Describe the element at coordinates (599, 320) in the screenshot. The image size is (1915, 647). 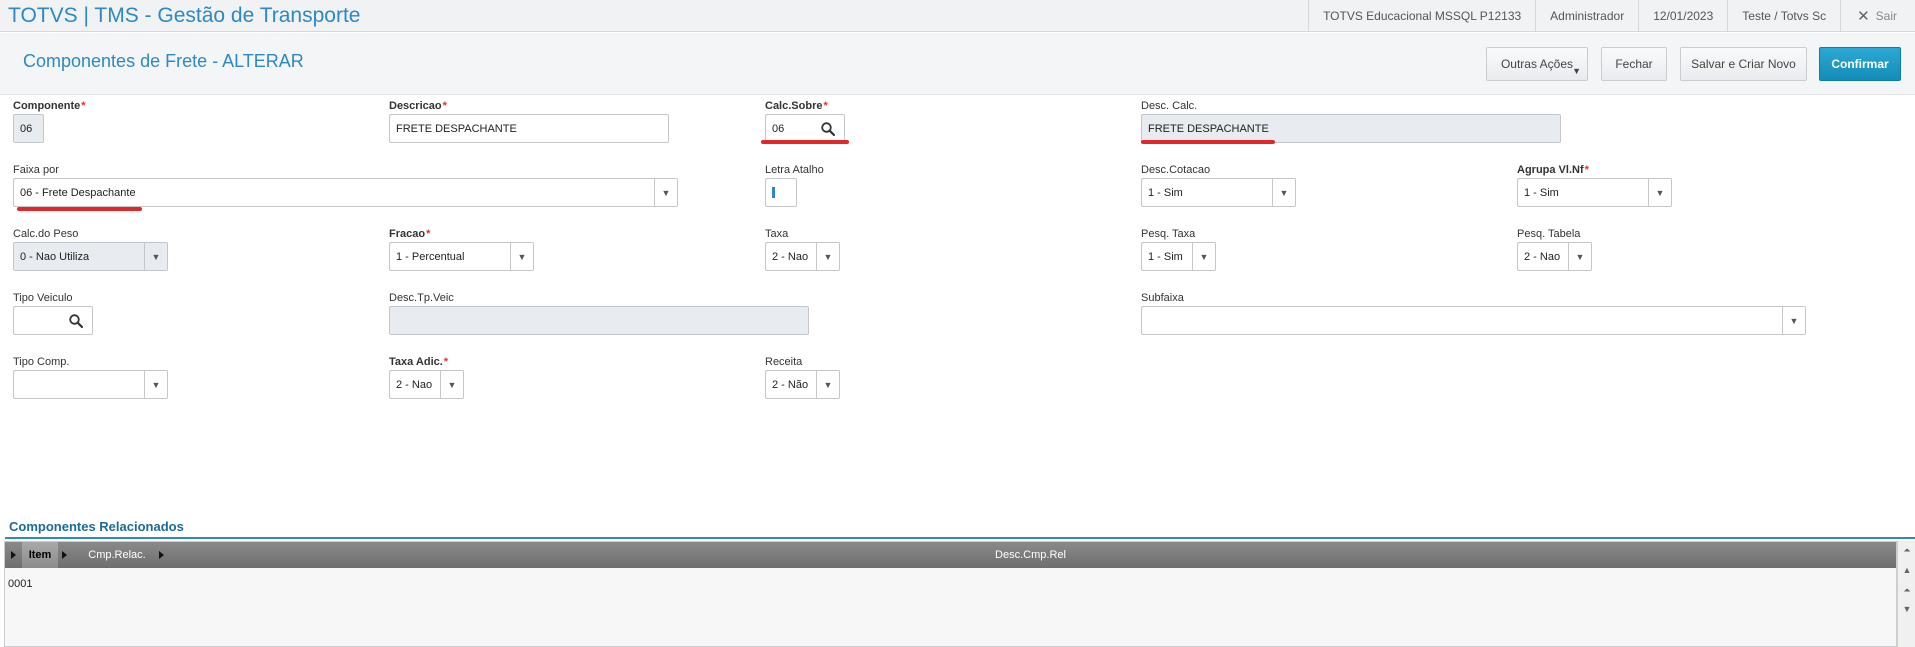
I see `desc-tp-veic-field` at that location.